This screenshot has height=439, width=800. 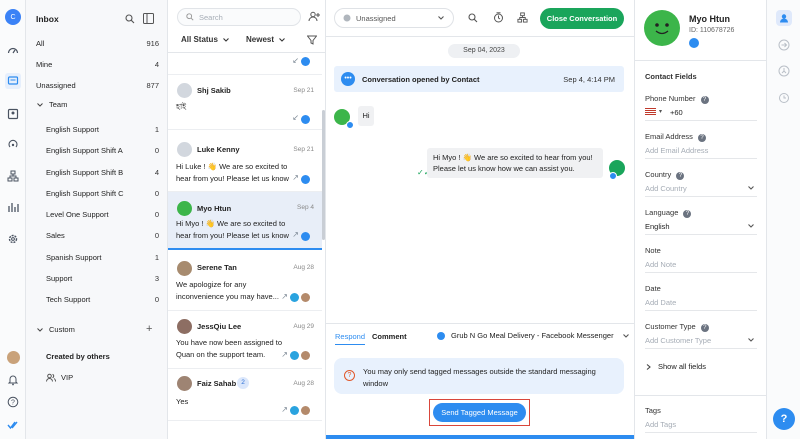 I want to click on event-text: Conversation opened by Contact, so click(x=421, y=79).